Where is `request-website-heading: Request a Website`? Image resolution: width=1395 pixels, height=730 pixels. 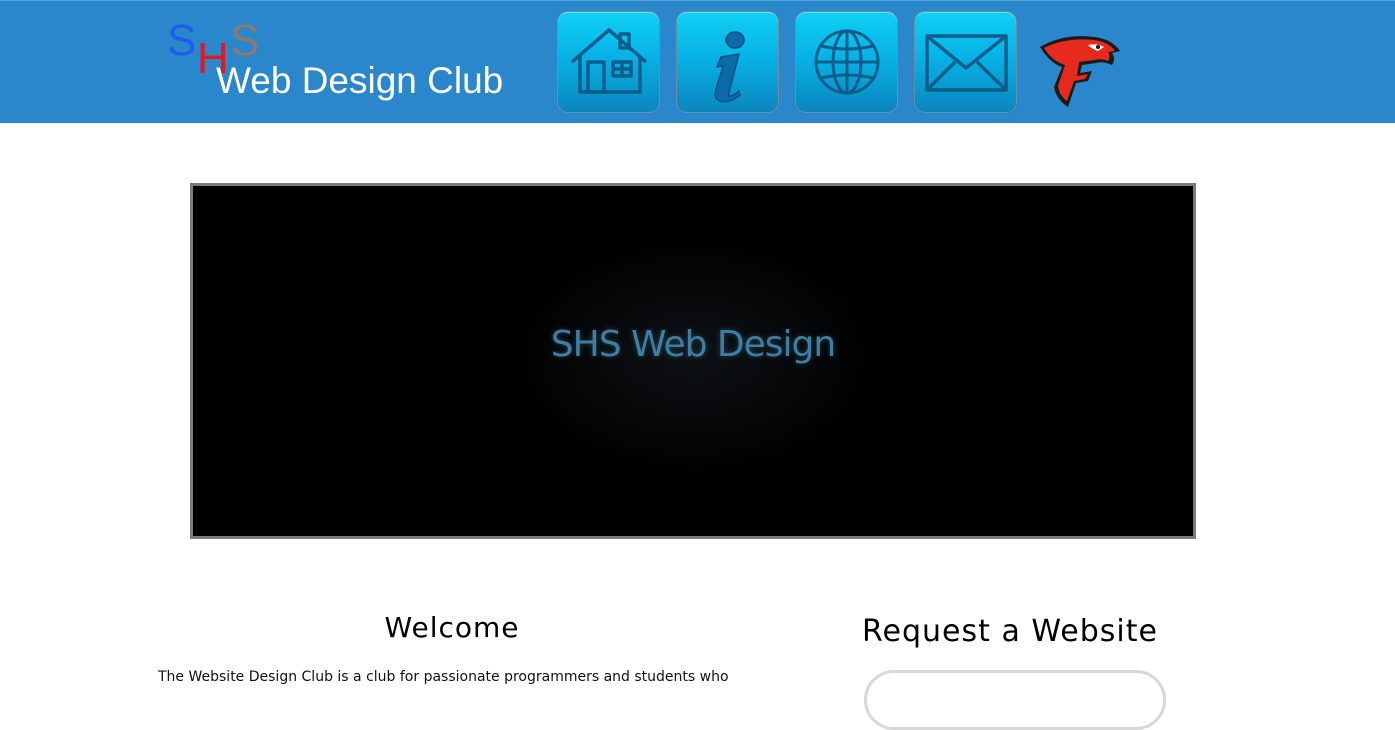 request-website-heading: Request a Website is located at coordinates (1010, 631).